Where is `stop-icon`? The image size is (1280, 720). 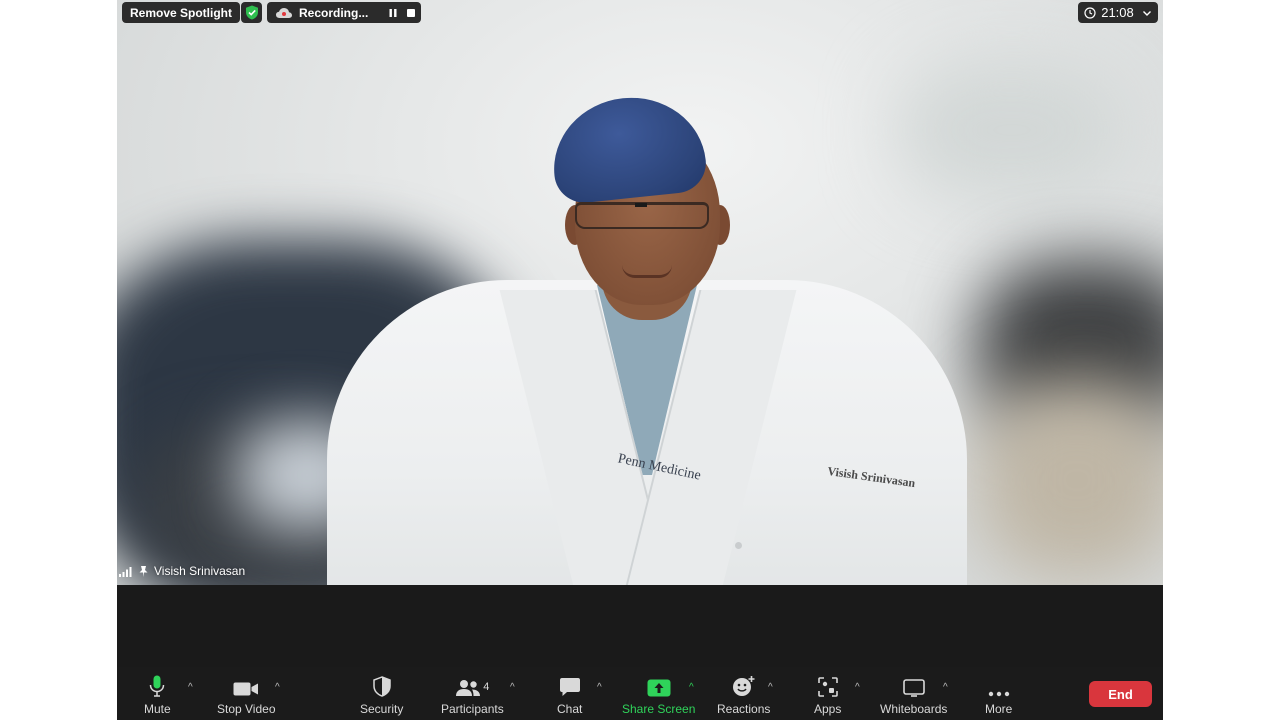 stop-icon is located at coordinates (411, 12).